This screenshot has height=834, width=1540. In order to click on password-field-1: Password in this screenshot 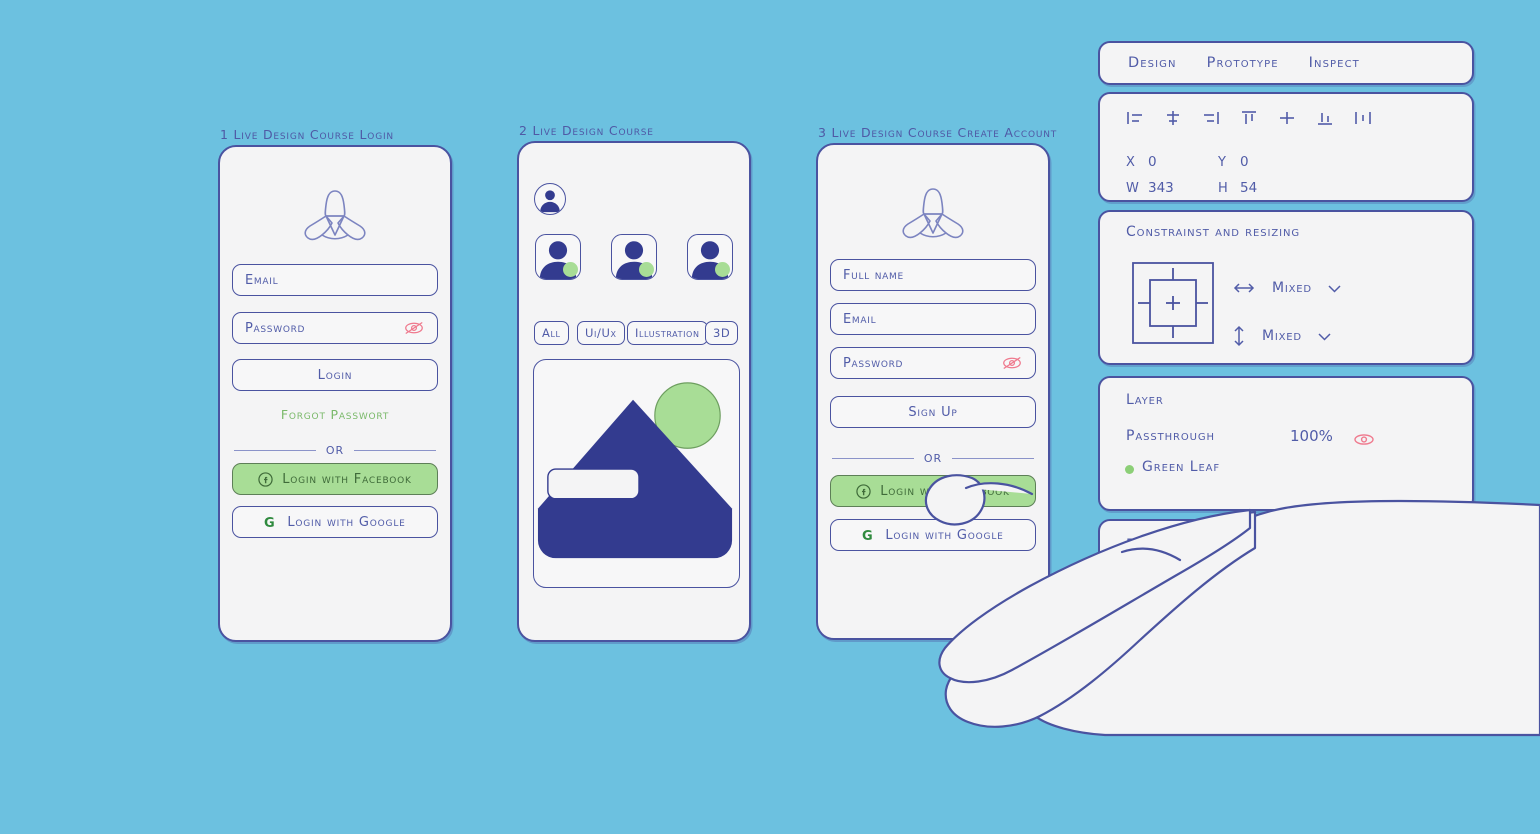, I will do `click(335, 328)`.